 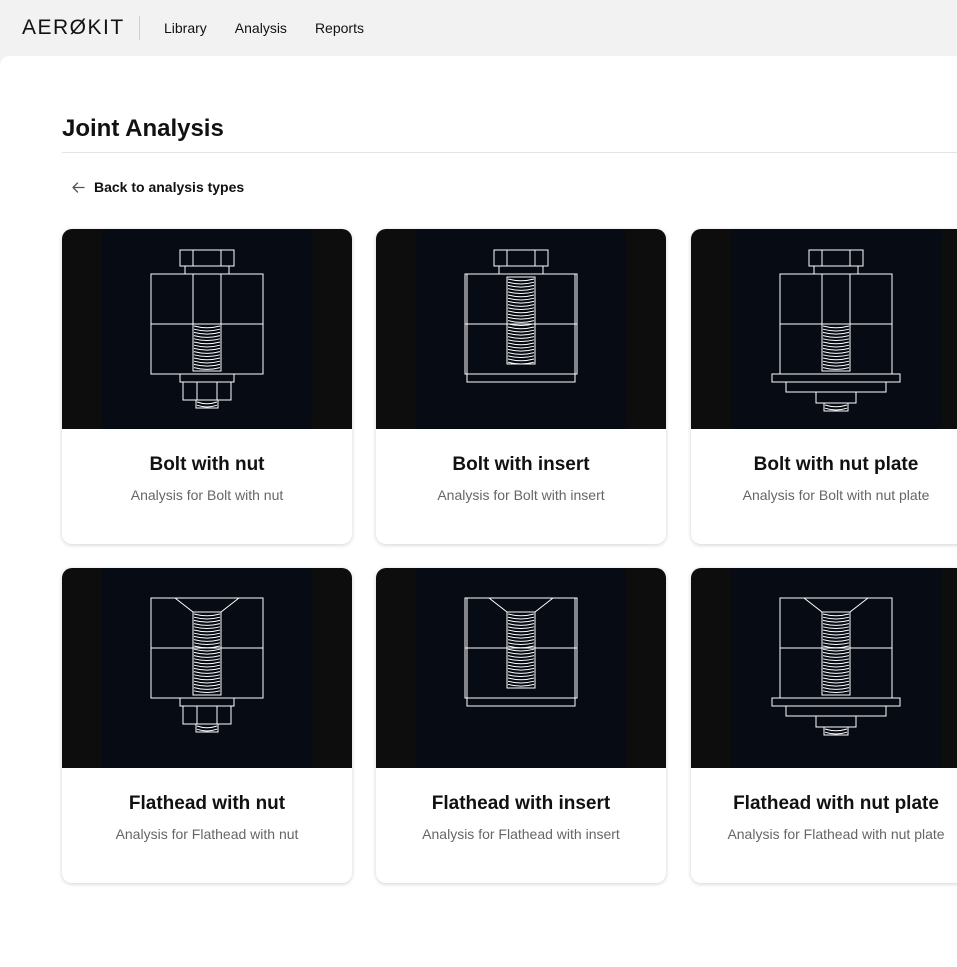 I want to click on arrow-left-icon, so click(x=78, y=187).